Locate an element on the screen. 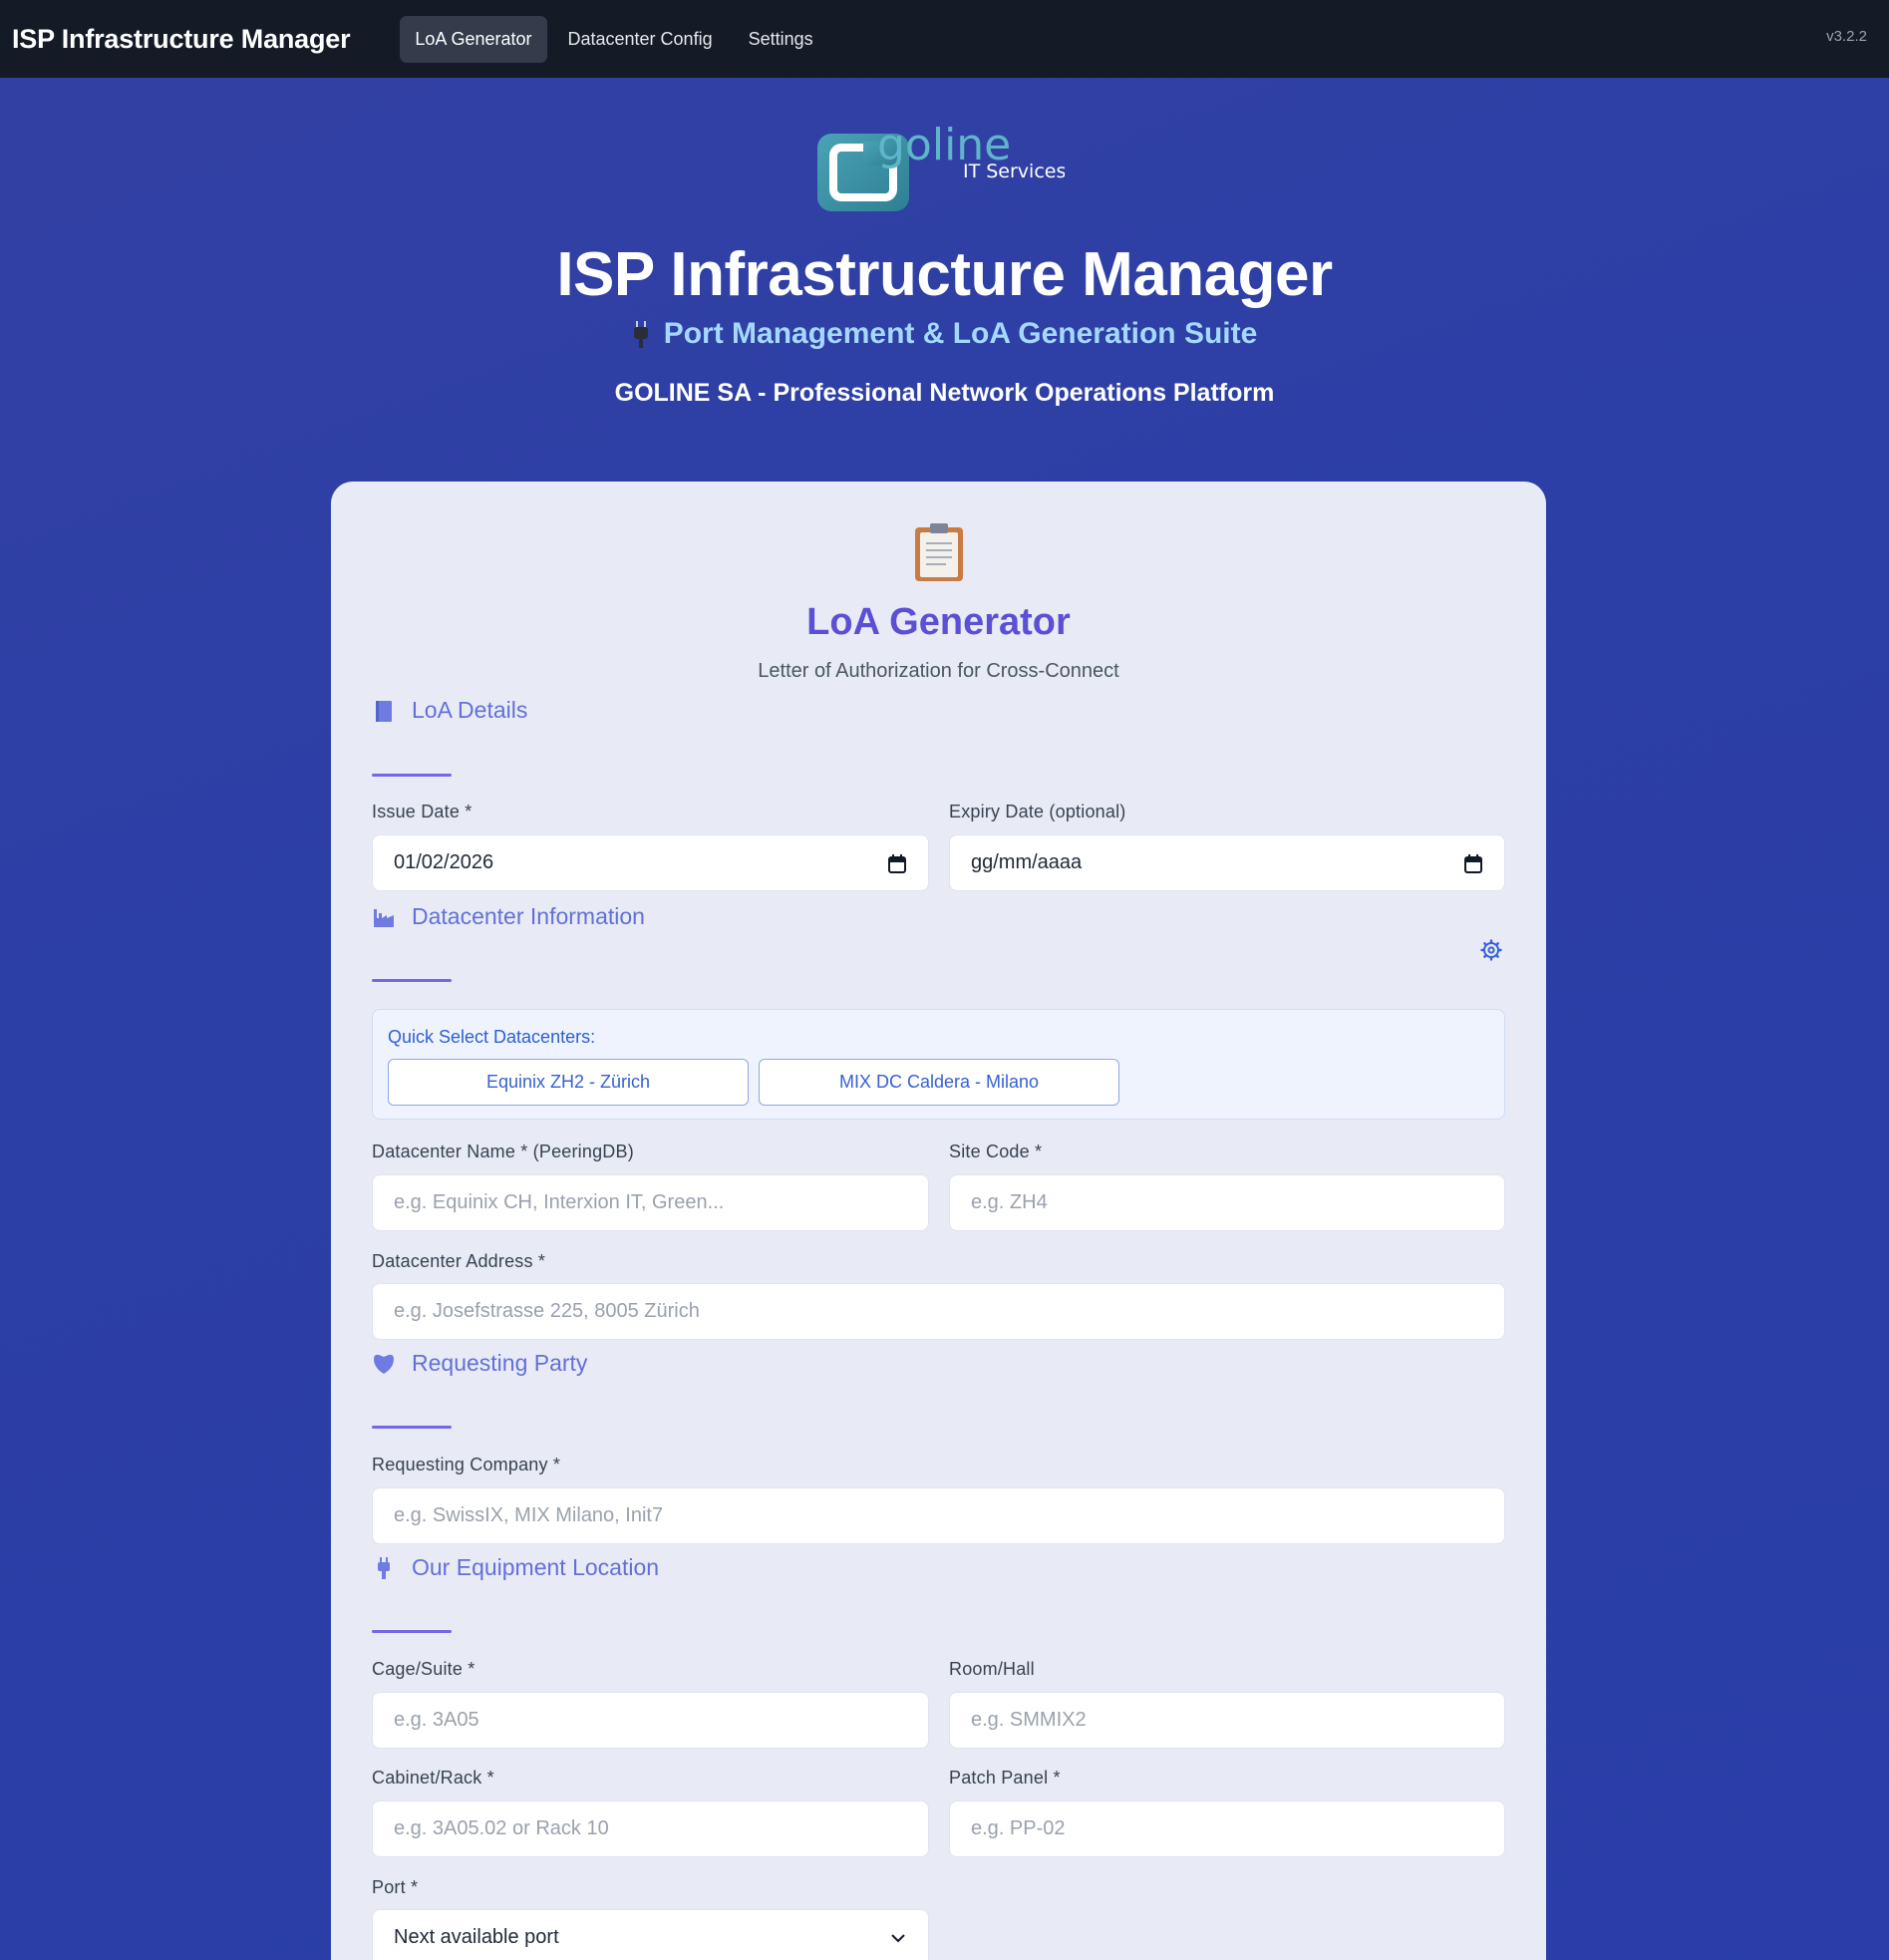  logo-tagline: IT Services is located at coordinates (1014, 171).